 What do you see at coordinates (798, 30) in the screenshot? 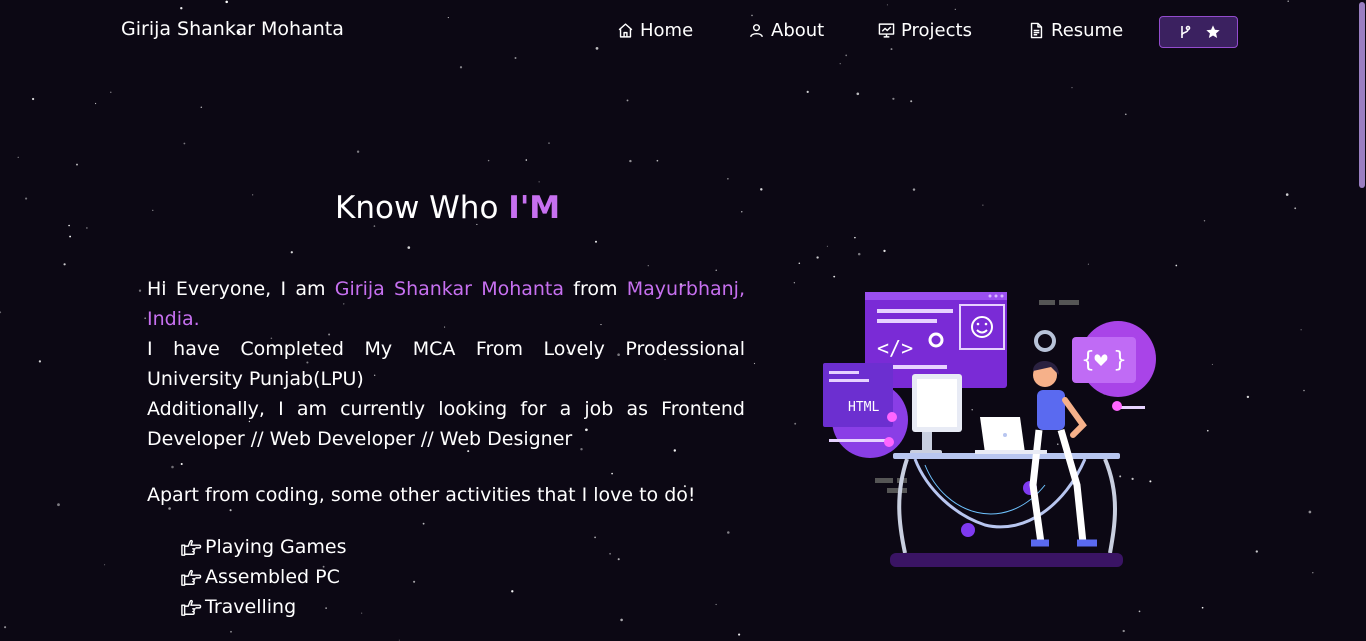
I see `nav-about-label: About` at bounding box center [798, 30].